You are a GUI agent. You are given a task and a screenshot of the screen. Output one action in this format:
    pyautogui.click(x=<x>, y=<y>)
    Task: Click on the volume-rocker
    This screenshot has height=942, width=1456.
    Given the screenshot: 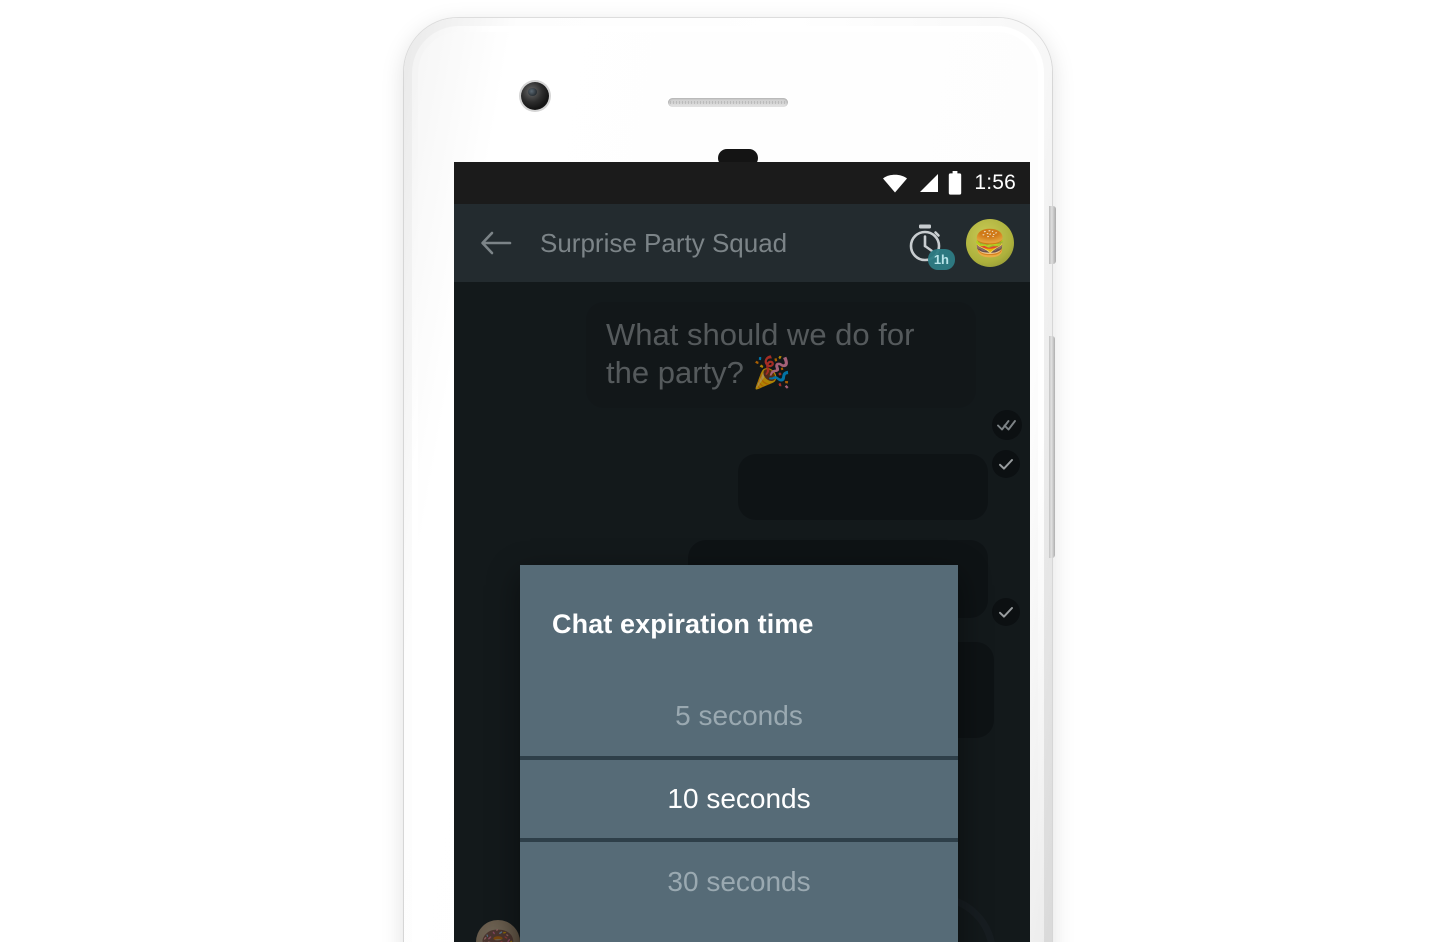 What is the action you would take?
    pyautogui.click(x=1052, y=447)
    